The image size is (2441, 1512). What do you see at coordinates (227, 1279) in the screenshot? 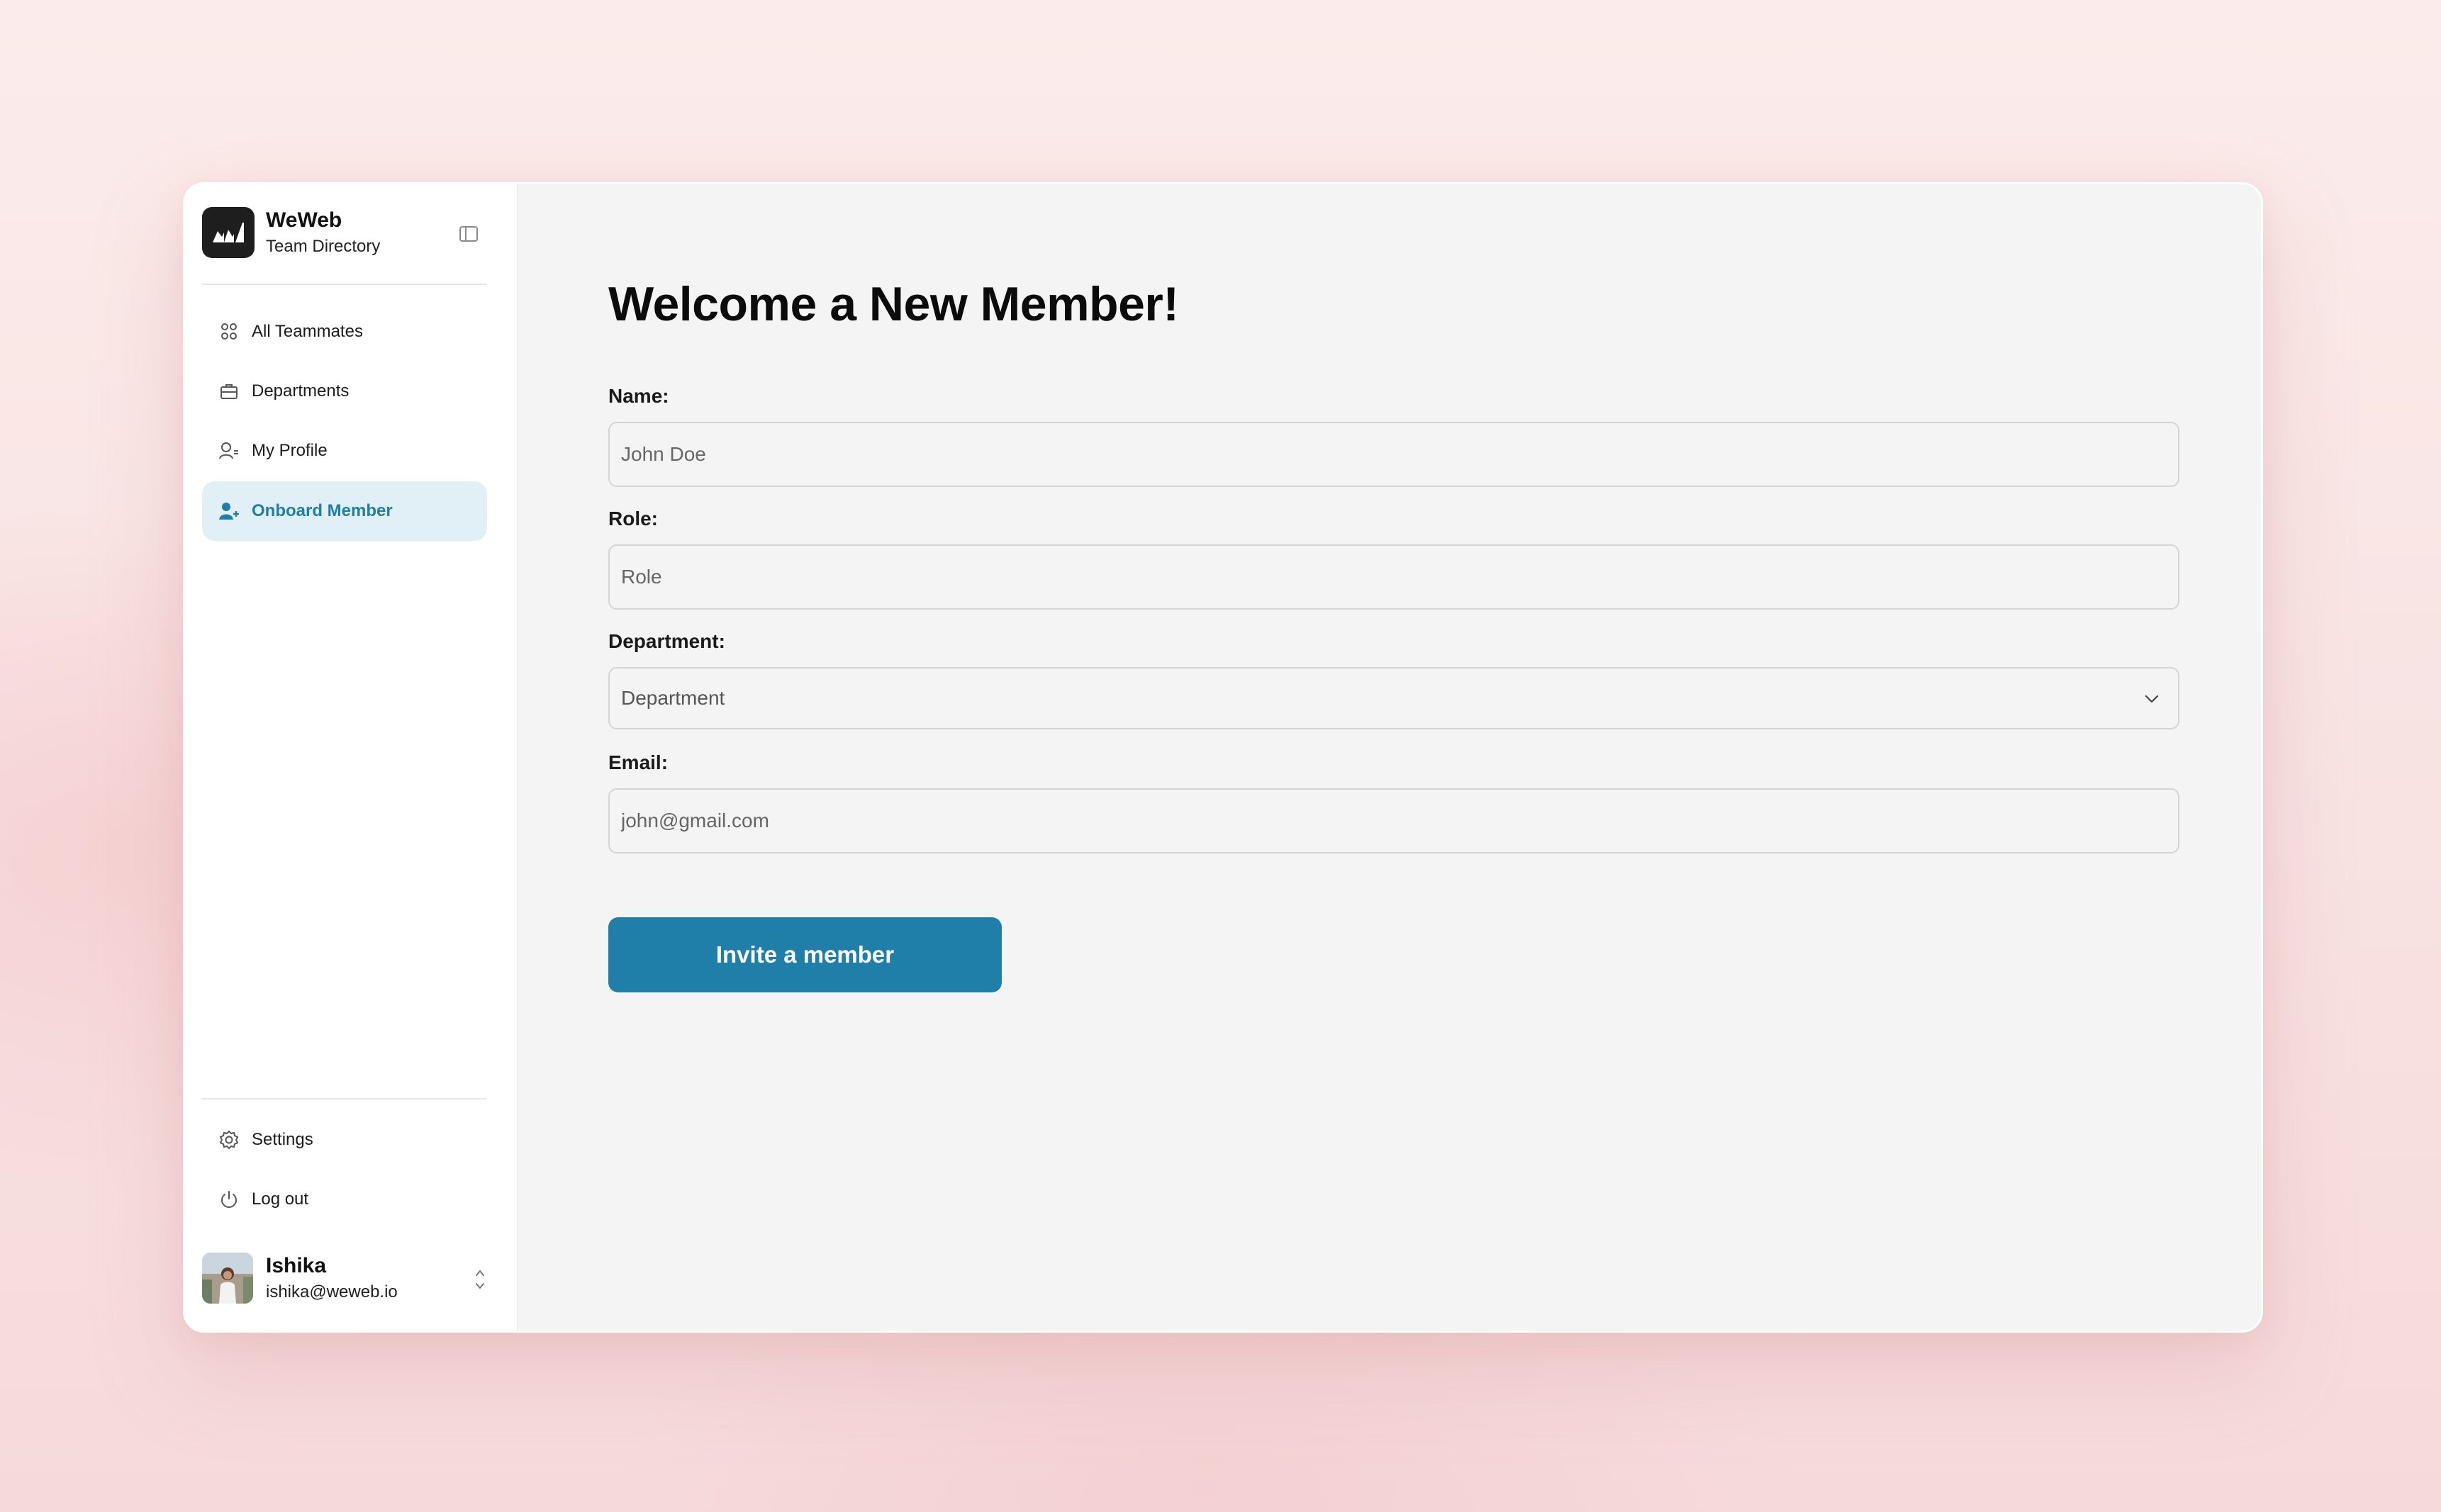
I see `avatar` at bounding box center [227, 1279].